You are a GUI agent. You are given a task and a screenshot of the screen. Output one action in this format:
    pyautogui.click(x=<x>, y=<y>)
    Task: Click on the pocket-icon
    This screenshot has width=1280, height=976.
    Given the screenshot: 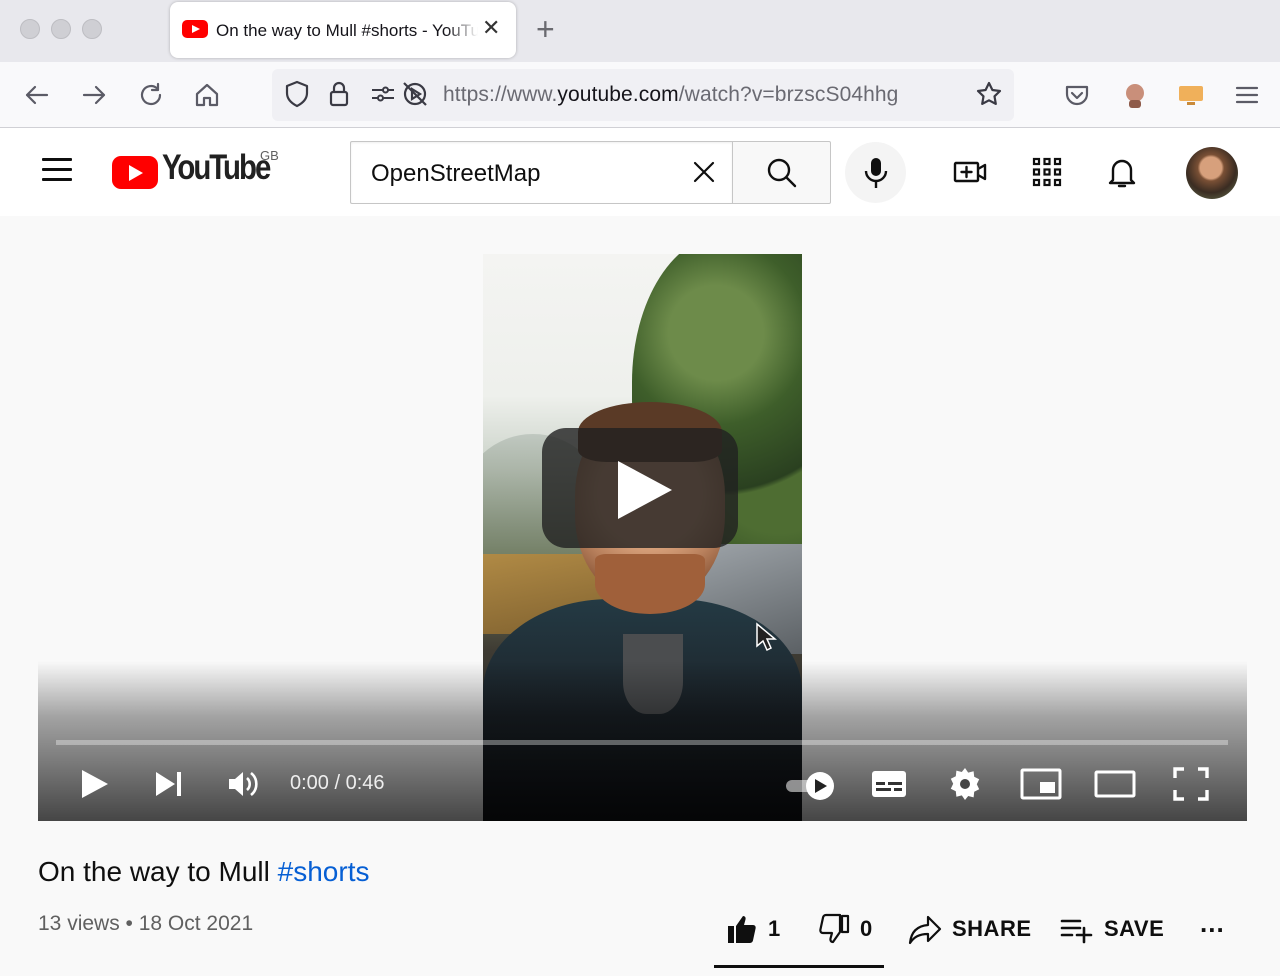 What is the action you would take?
    pyautogui.click(x=1077, y=95)
    